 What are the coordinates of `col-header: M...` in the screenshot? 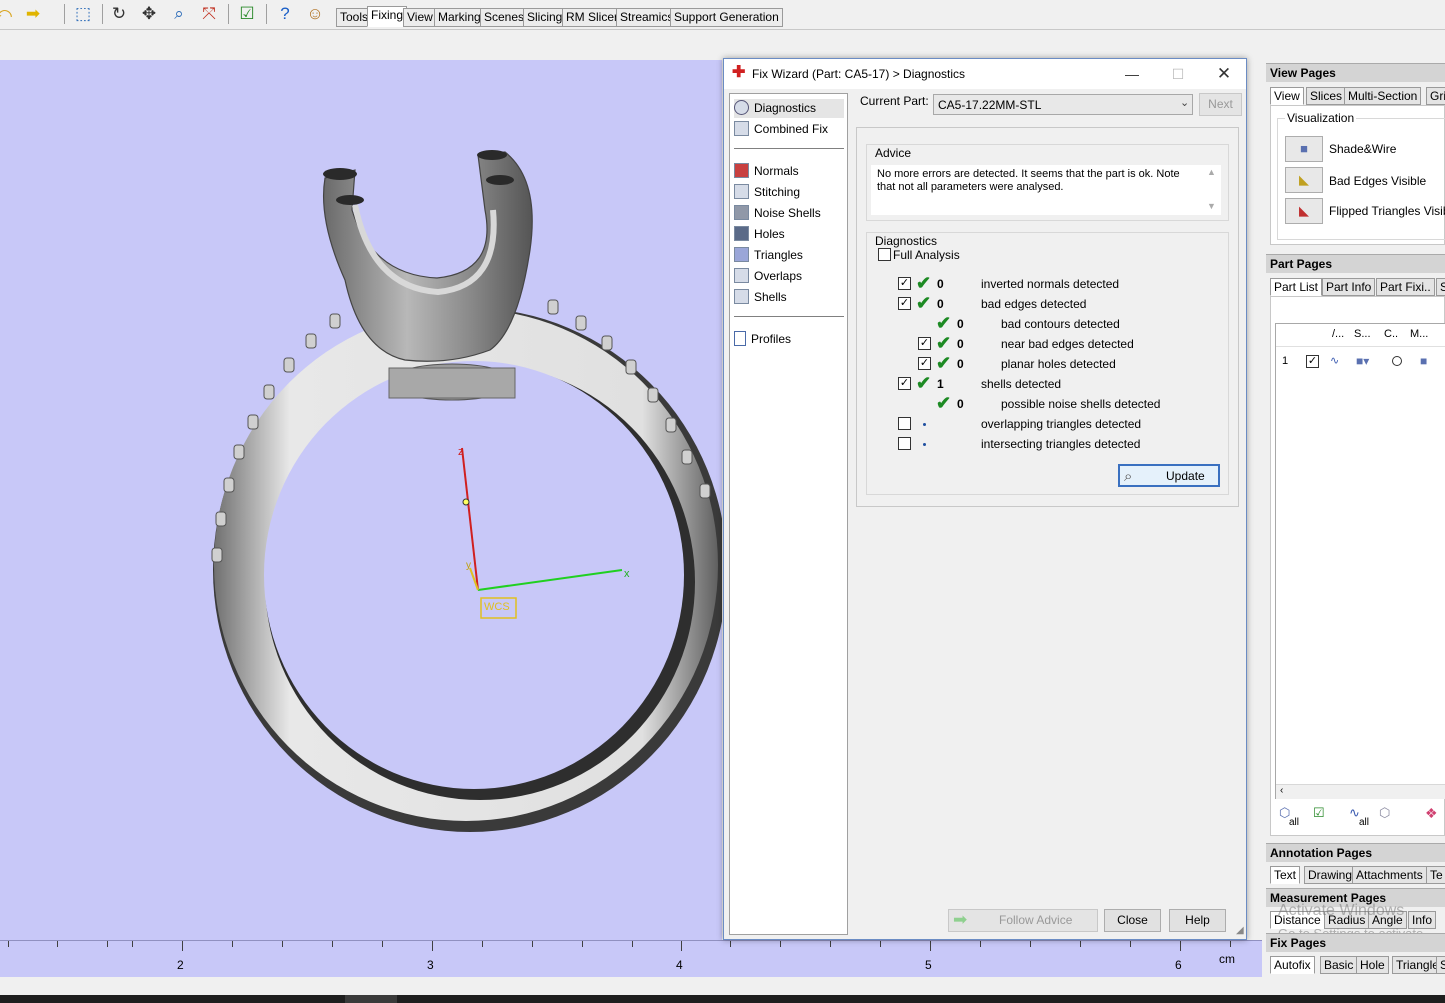 It's located at (1419, 334).